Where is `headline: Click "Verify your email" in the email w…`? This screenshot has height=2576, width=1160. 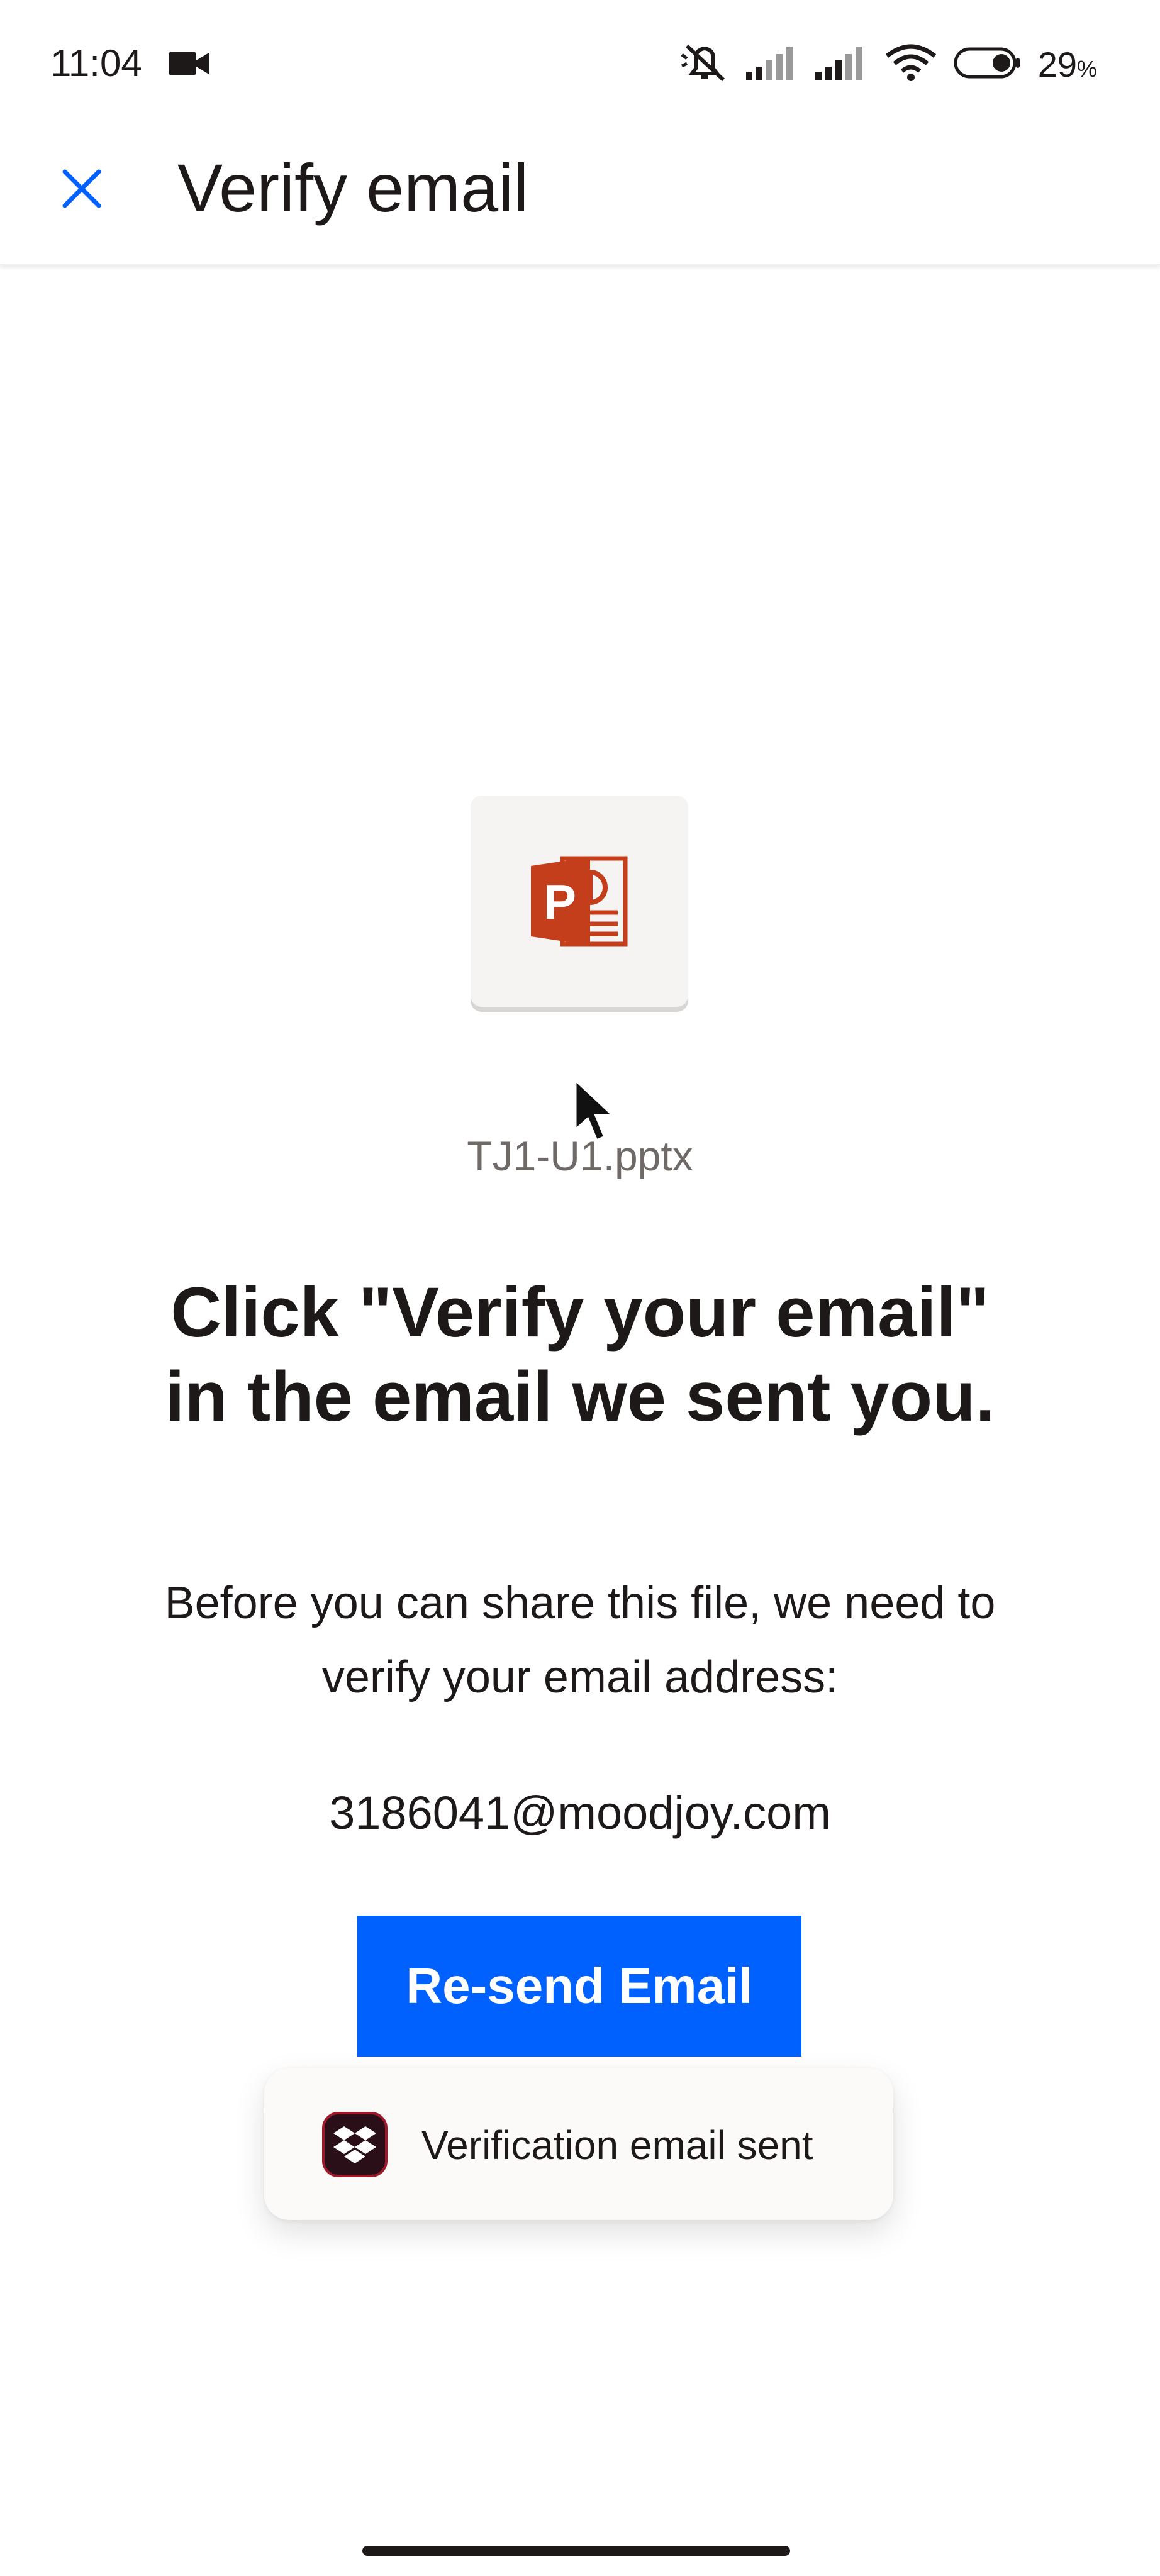 headline: Click "Verify your email" in the email w… is located at coordinates (580, 1354).